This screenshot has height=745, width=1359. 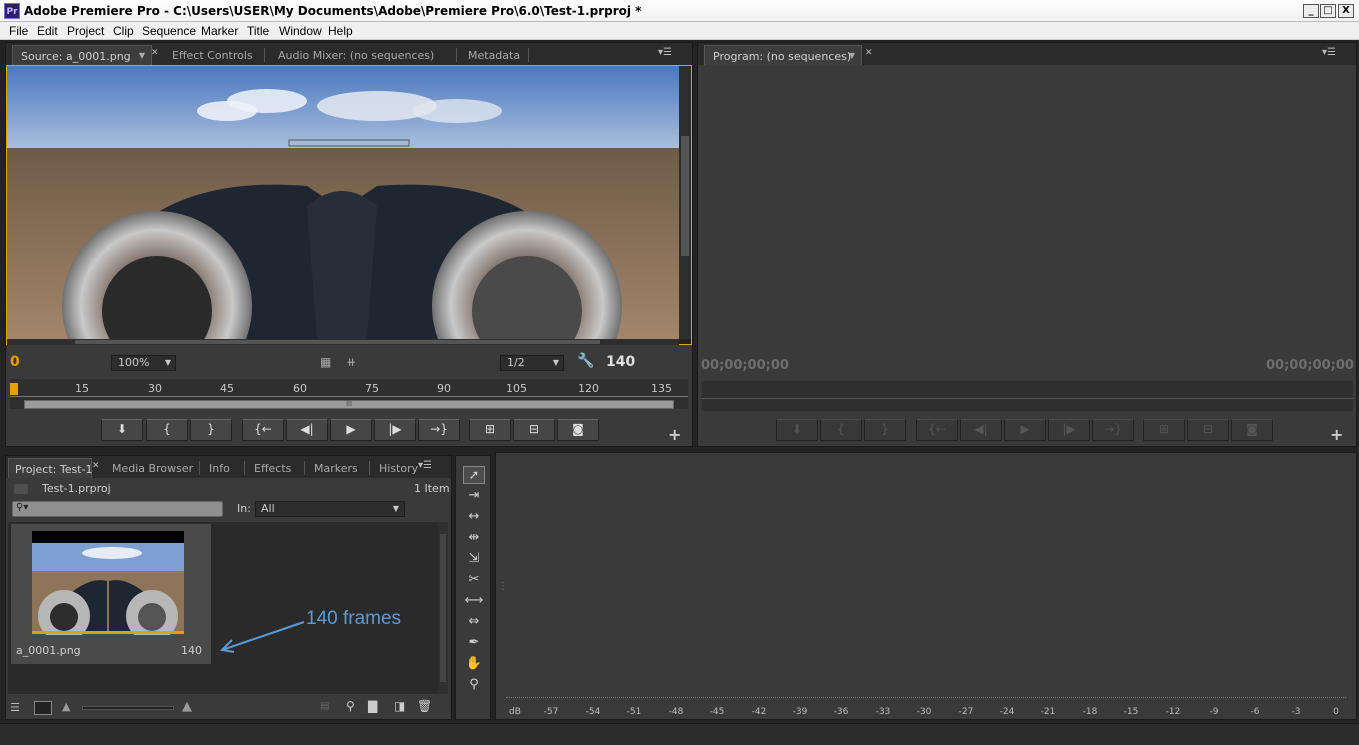 What do you see at coordinates (399, 706) in the screenshot?
I see `new-item-icon: ◨` at bounding box center [399, 706].